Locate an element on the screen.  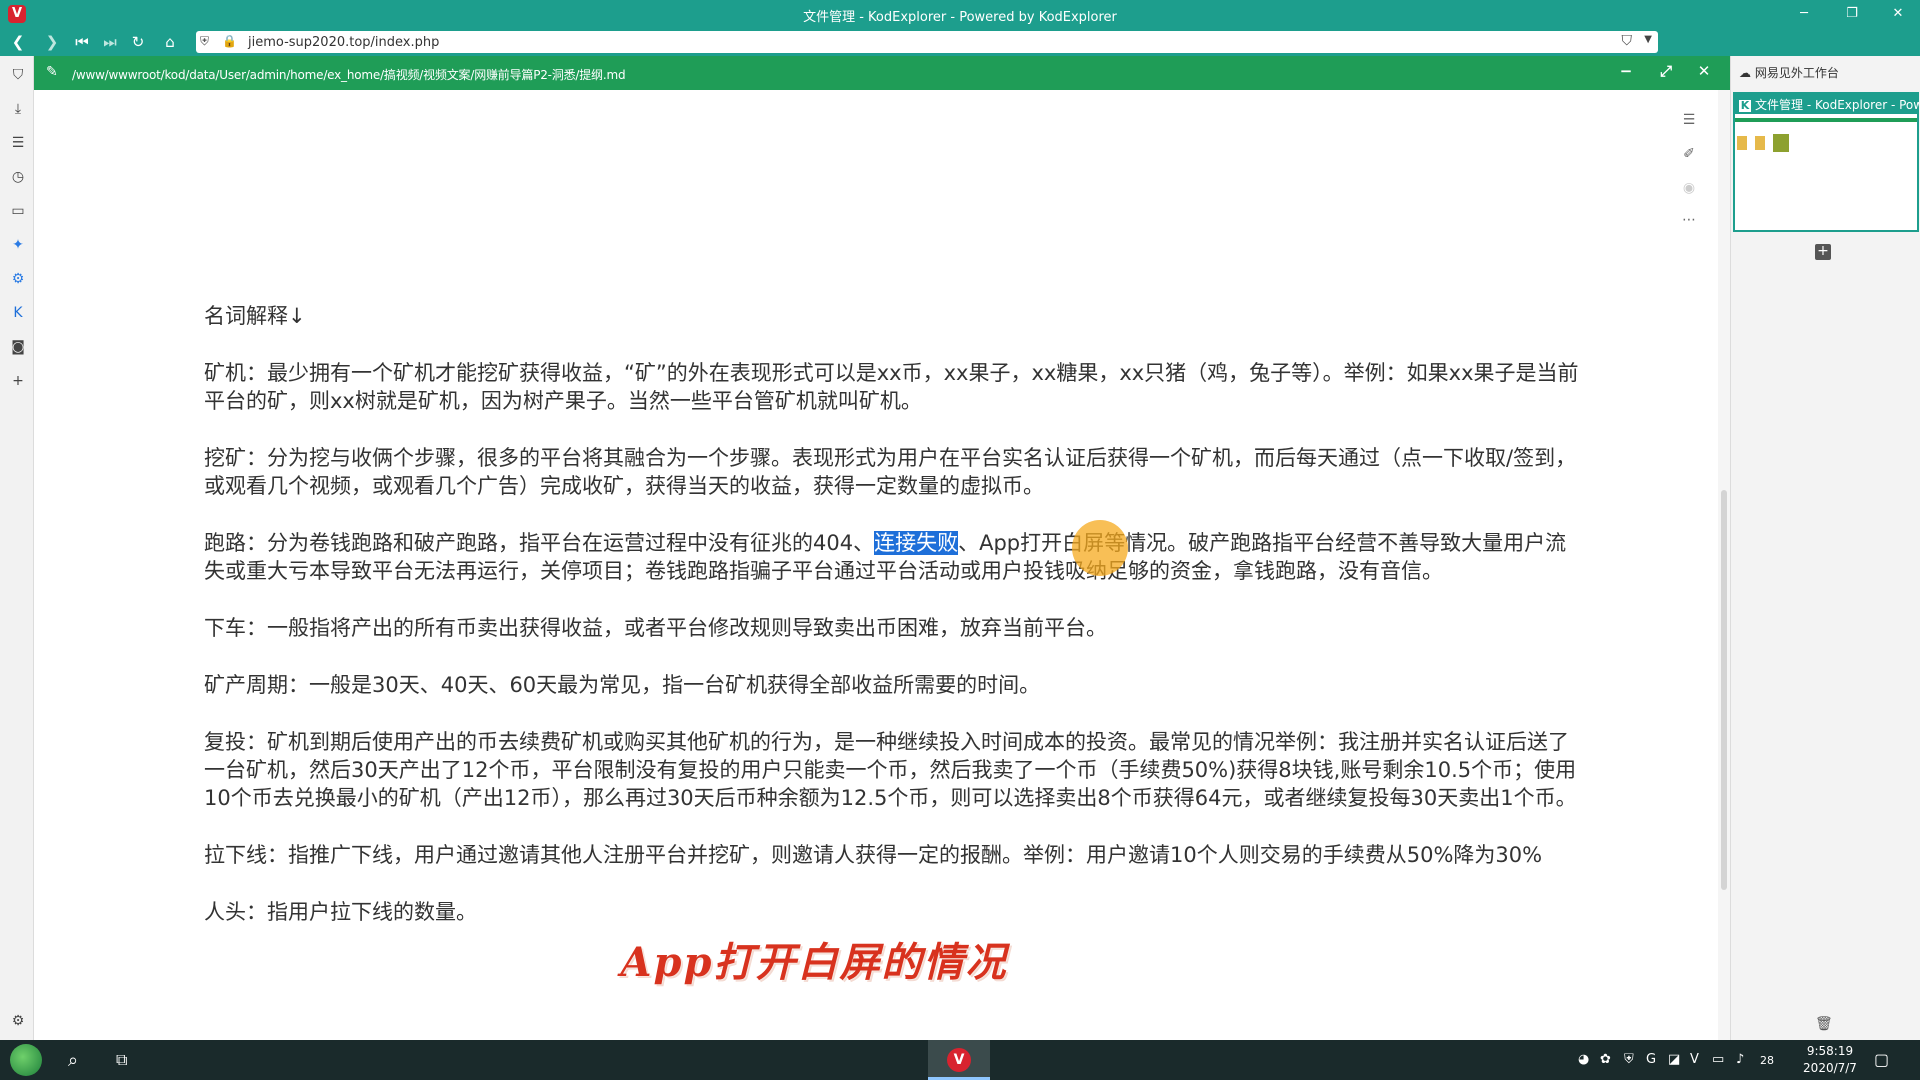
lock-icon: 🔒 is located at coordinates (229, 41).